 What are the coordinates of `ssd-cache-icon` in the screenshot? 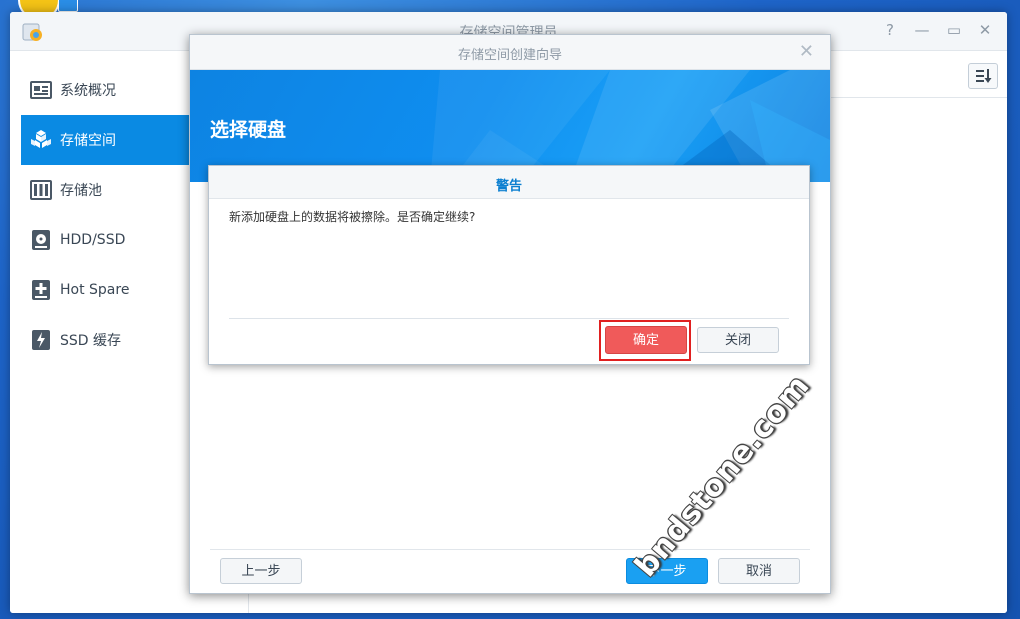 It's located at (41, 340).